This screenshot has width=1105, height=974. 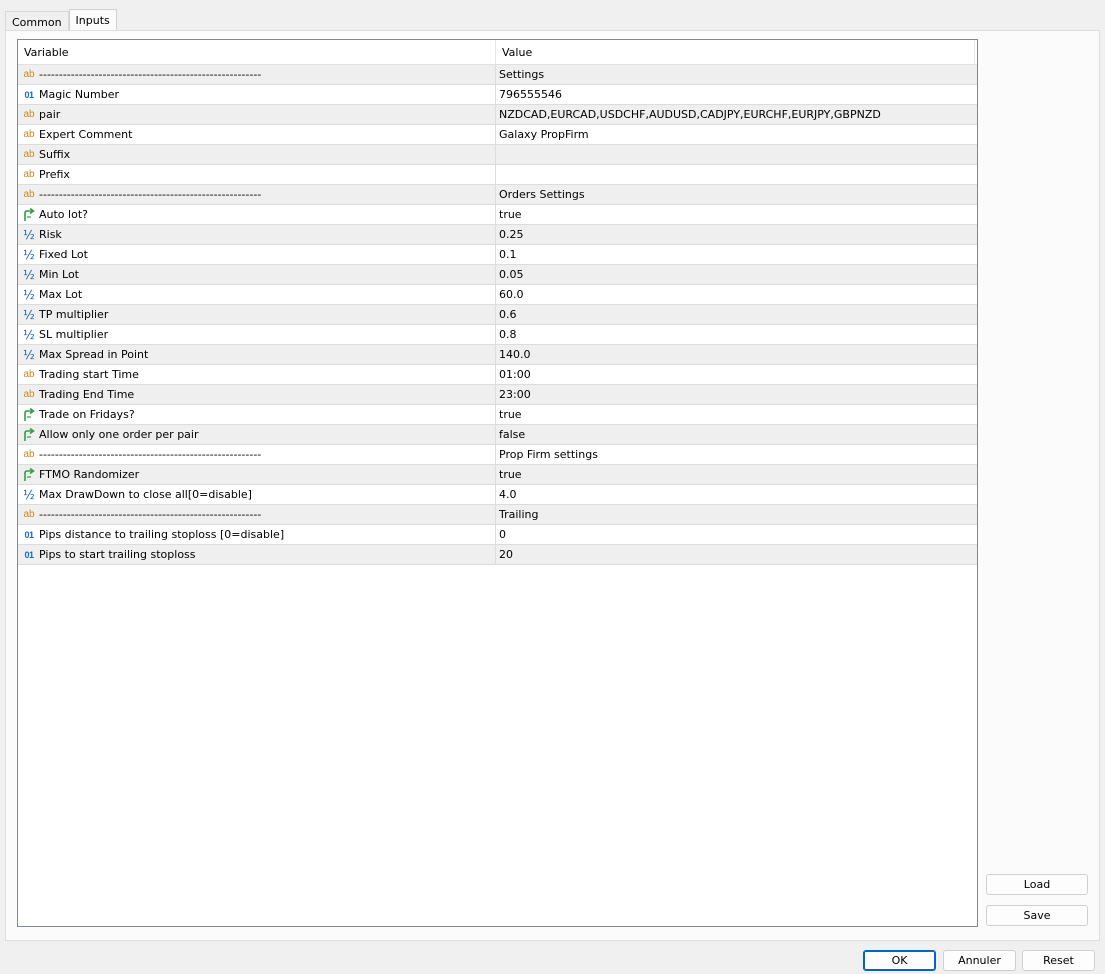 I want to click on table-row: ½ Risk 0.25, so click(x=497, y=235).